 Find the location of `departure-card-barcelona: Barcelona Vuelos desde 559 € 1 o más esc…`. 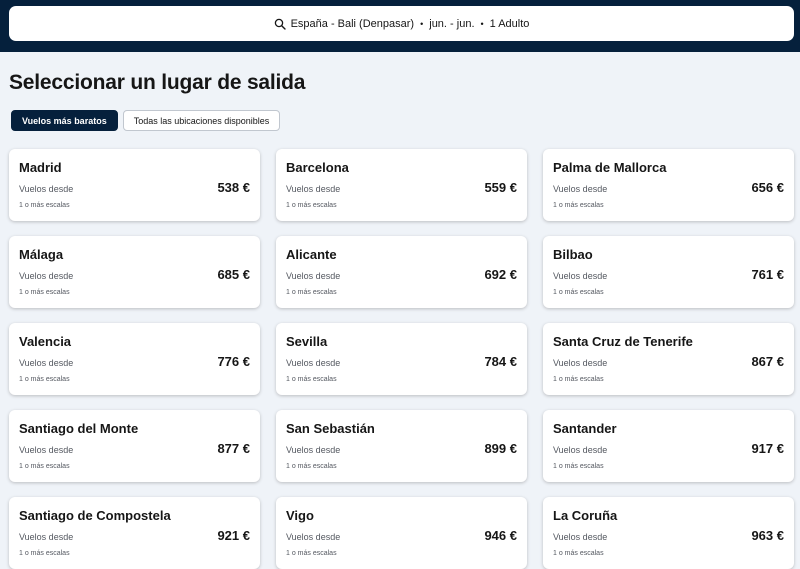

departure-card-barcelona: Barcelona Vuelos desde 559 € 1 o más esc… is located at coordinates (401, 185).